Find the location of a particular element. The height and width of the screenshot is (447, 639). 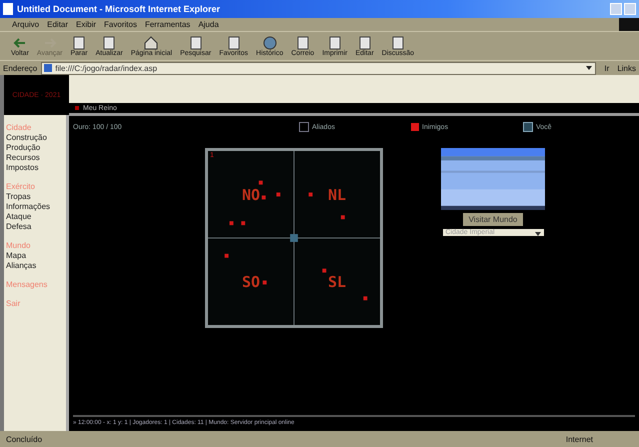

links-label: Links is located at coordinates (626, 68).